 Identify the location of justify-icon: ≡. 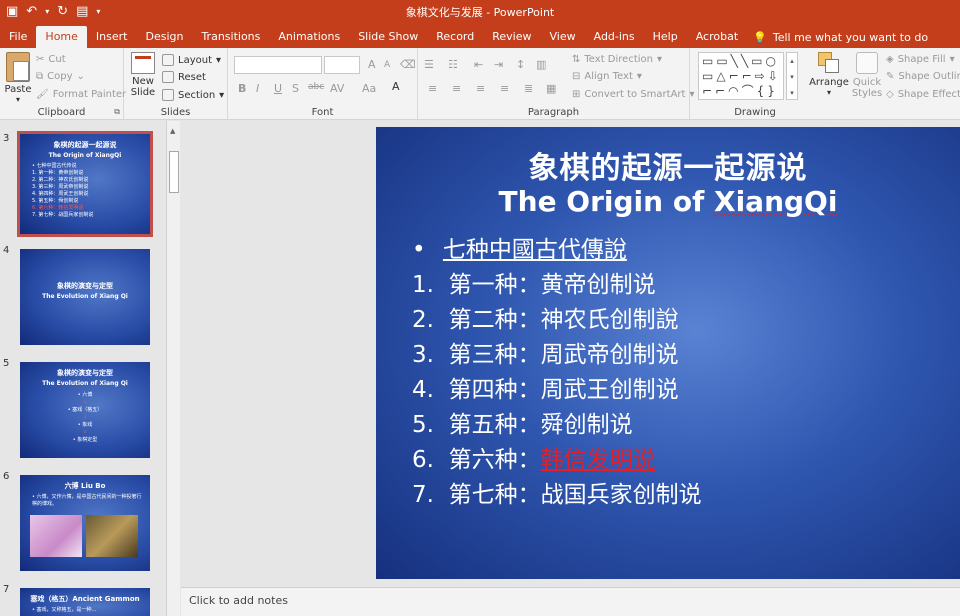
(504, 88).